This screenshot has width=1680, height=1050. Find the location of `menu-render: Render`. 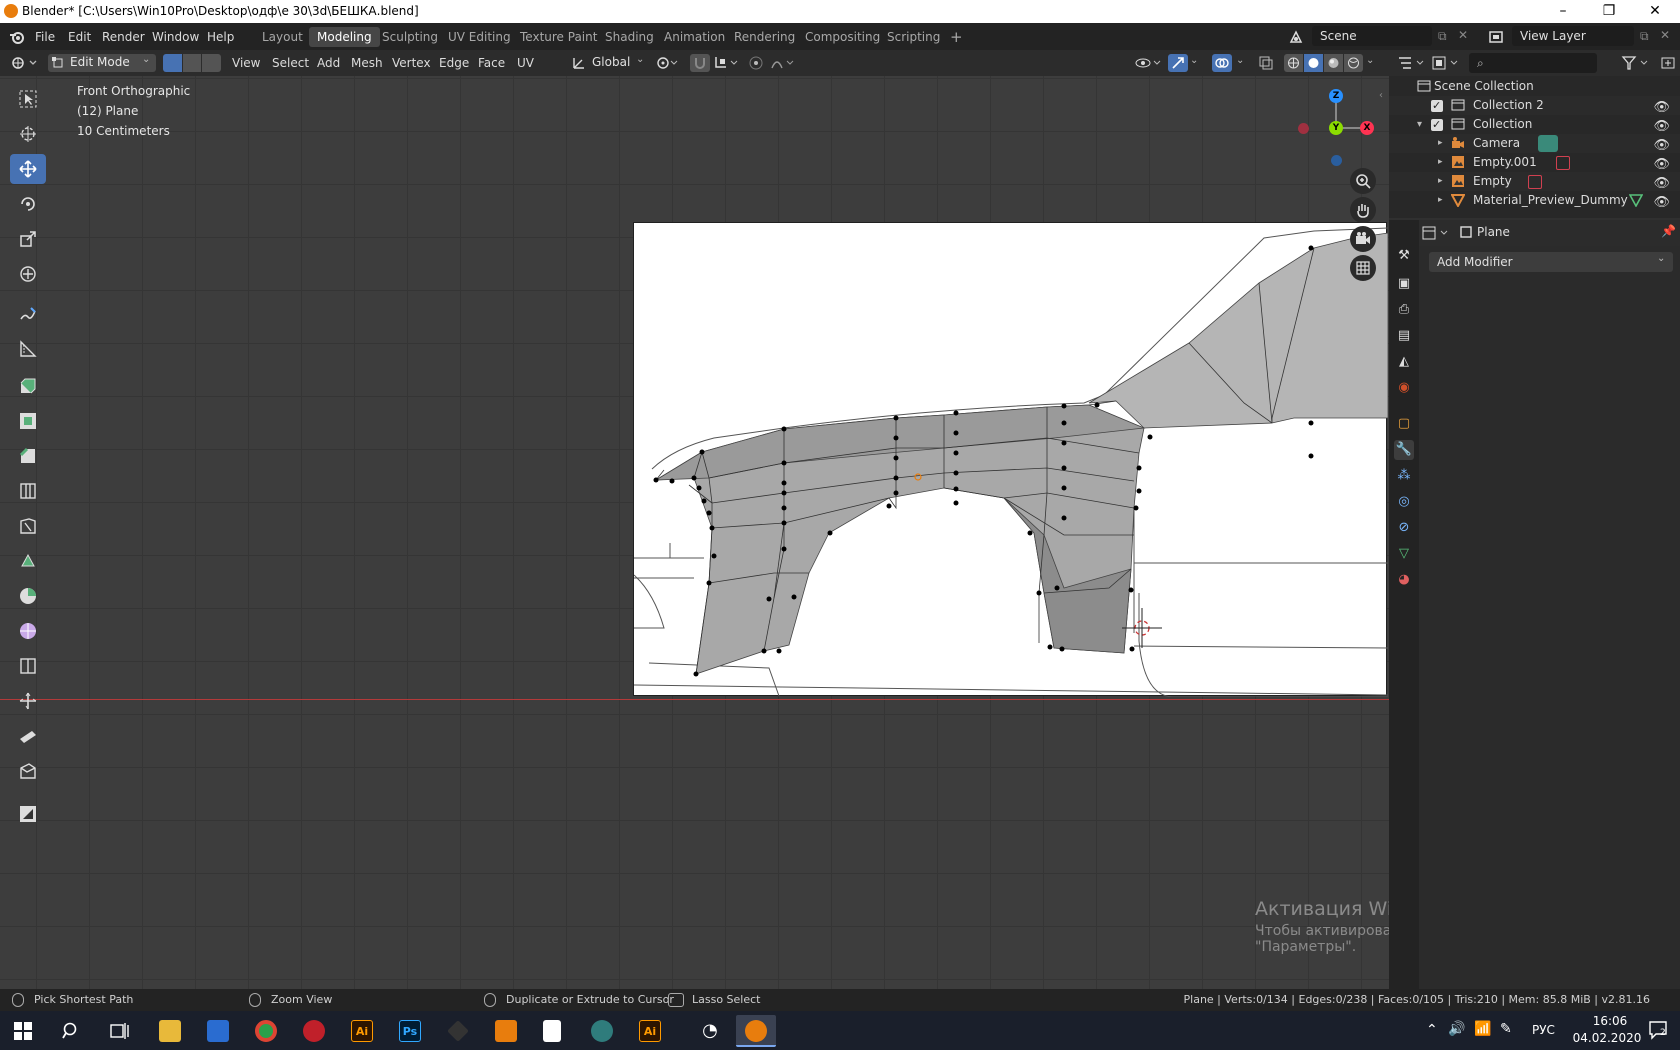

menu-render: Render is located at coordinates (123, 37).